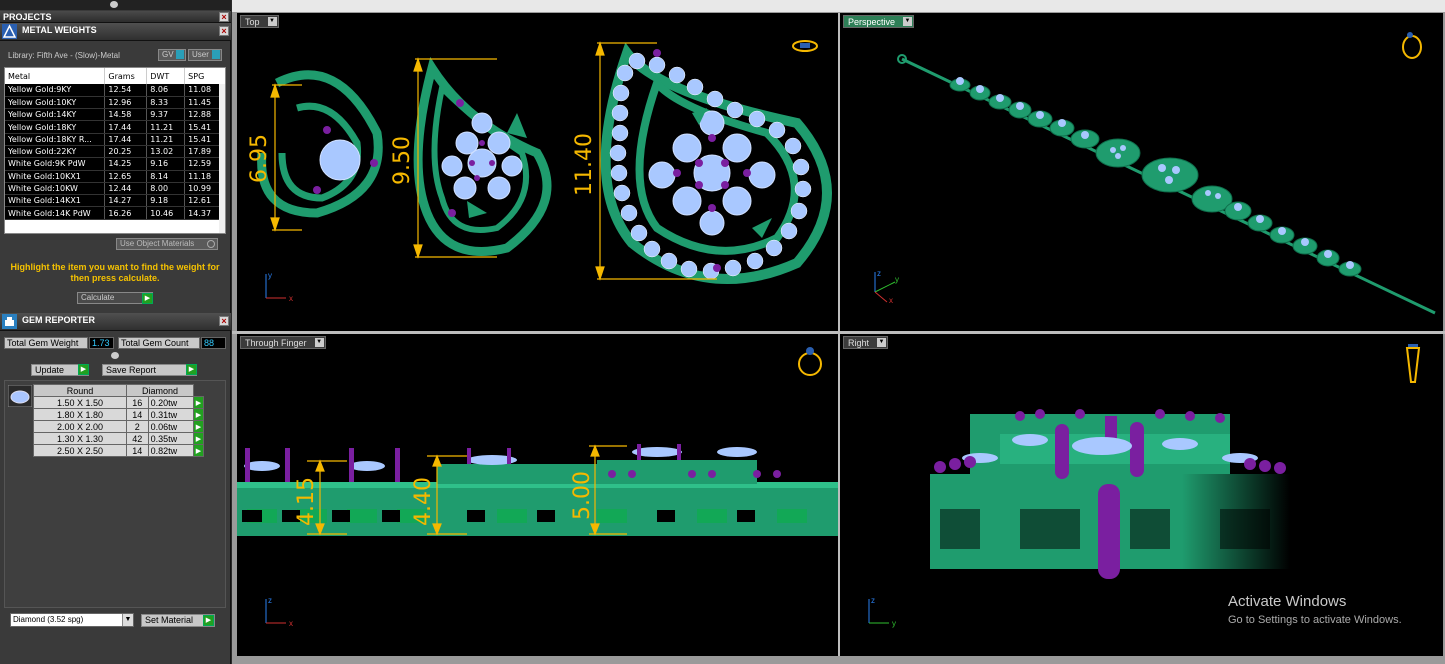 The height and width of the screenshot is (664, 1445). Describe the element at coordinates (98, 297) in the screenshot. I see `calculate-label: Calculate` at that location.